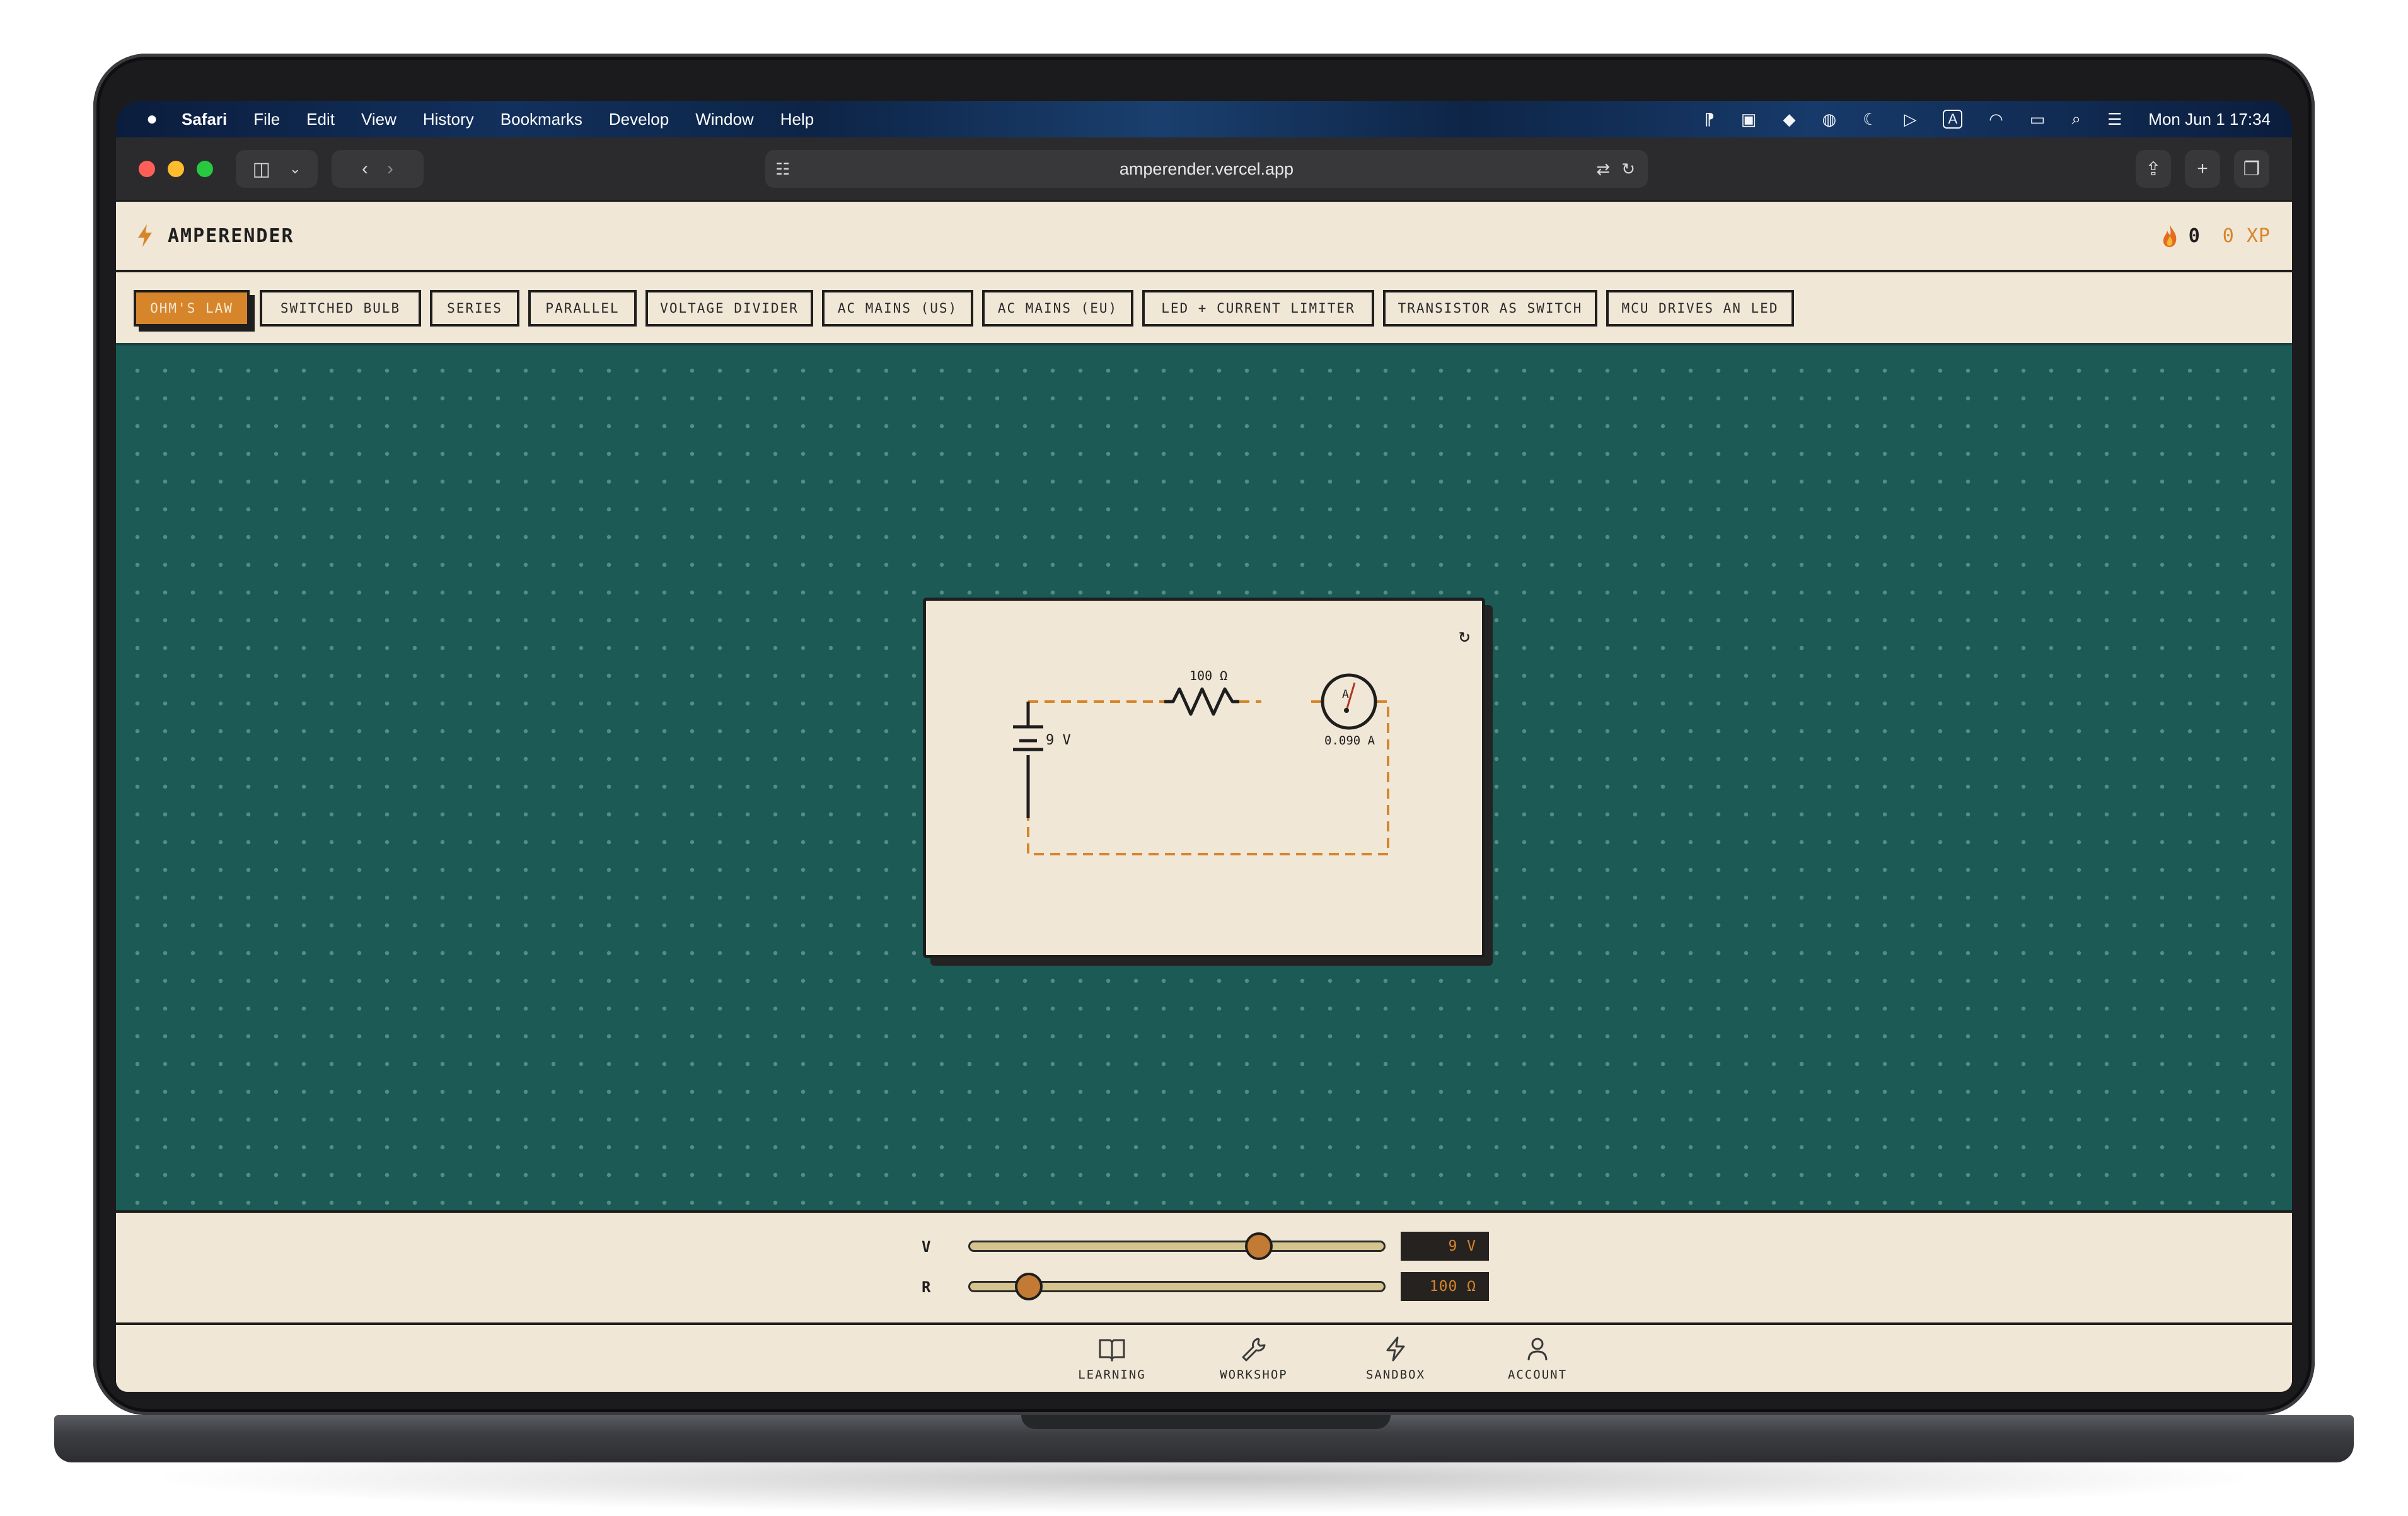  What do you see at coordinates (379, 119) in the screenshot?
I see `menu-view: View` at bounding box center [379, 119].